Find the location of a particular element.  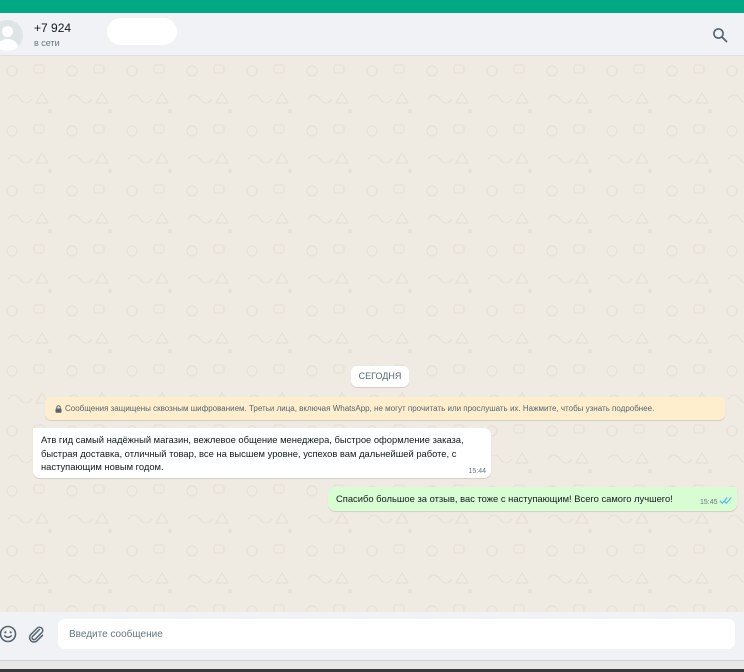

message-time: 15:45 is located at coordinates (709, 502).